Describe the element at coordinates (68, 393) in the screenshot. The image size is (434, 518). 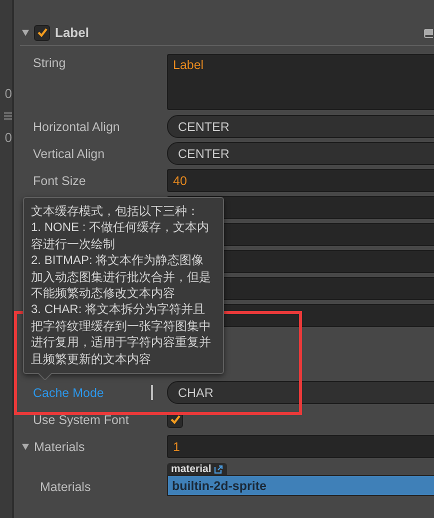
I see `property-label: Cache Mode` at that location.